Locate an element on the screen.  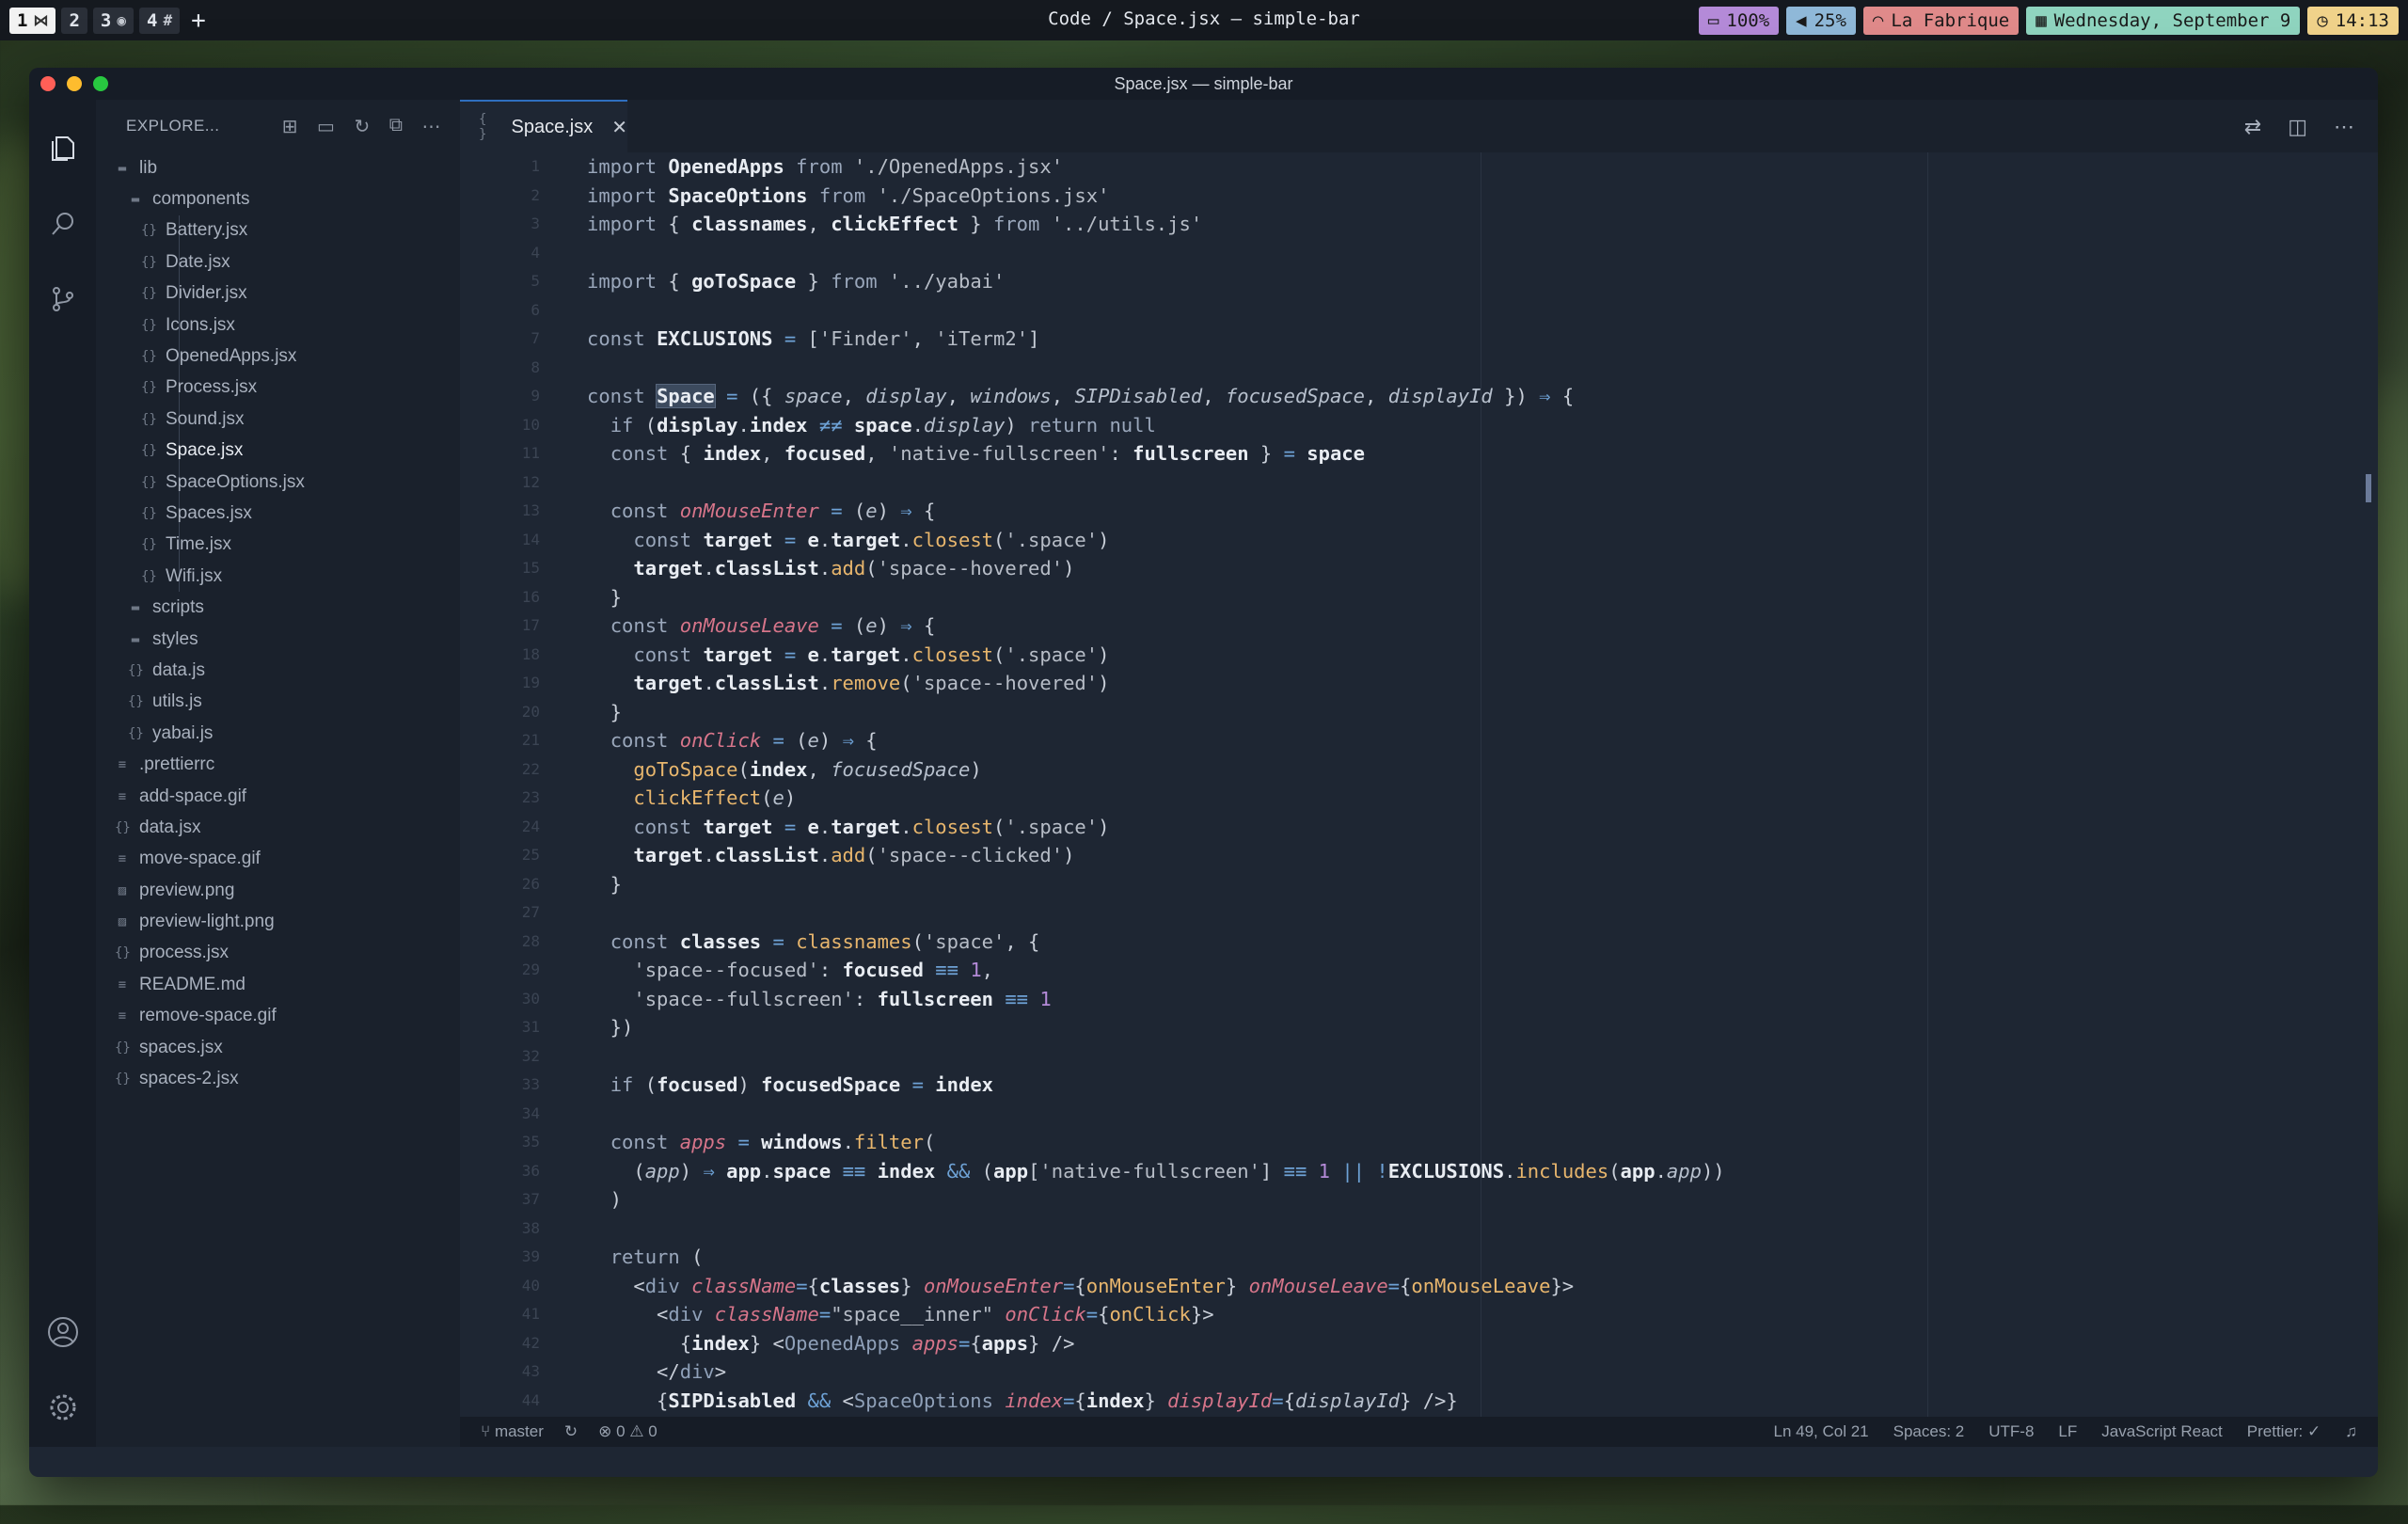
close-window-button is located at coordinates (47, 84).